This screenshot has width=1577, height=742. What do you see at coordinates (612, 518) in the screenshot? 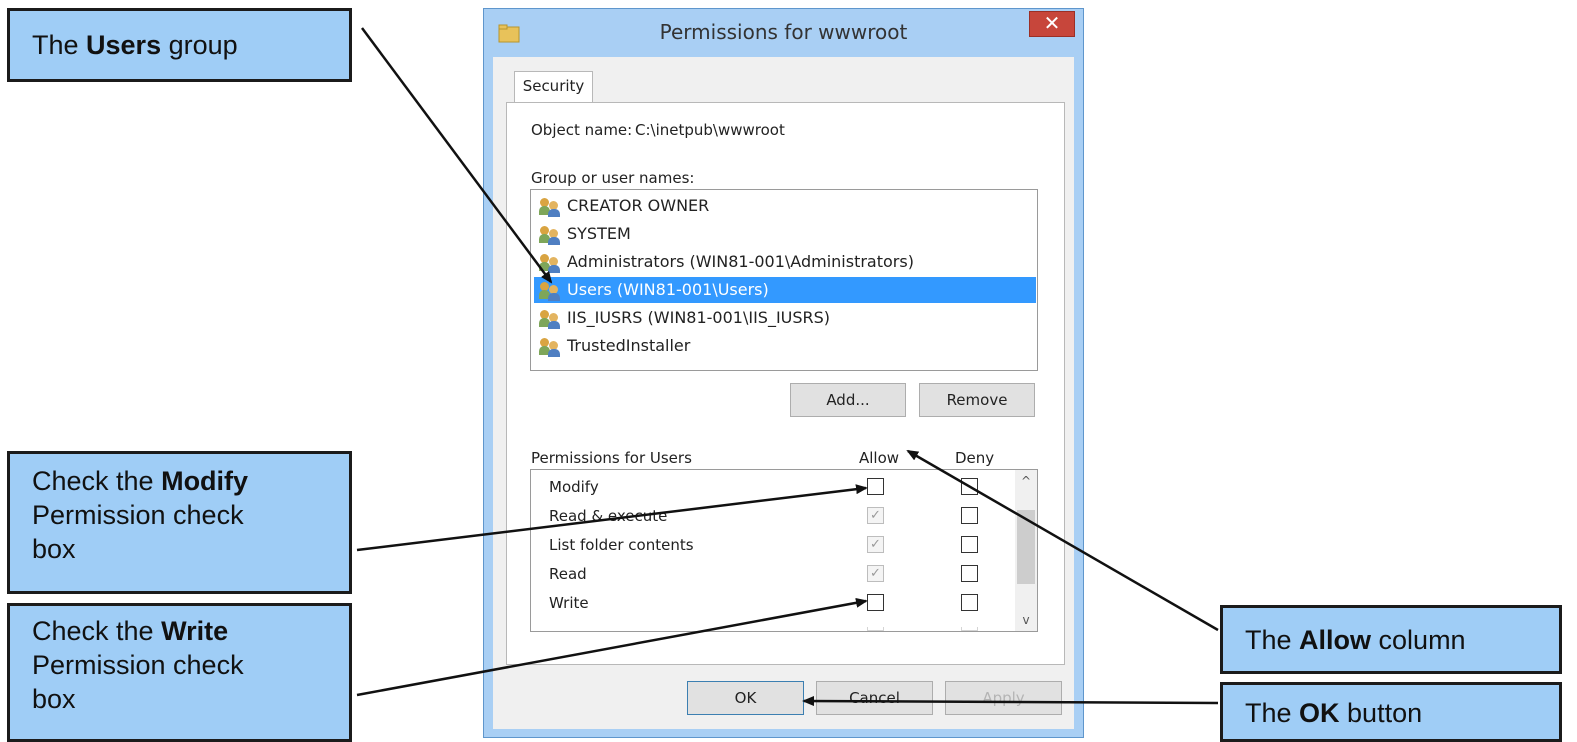
I see `arrow-modify` at bounding box center [612, 518].